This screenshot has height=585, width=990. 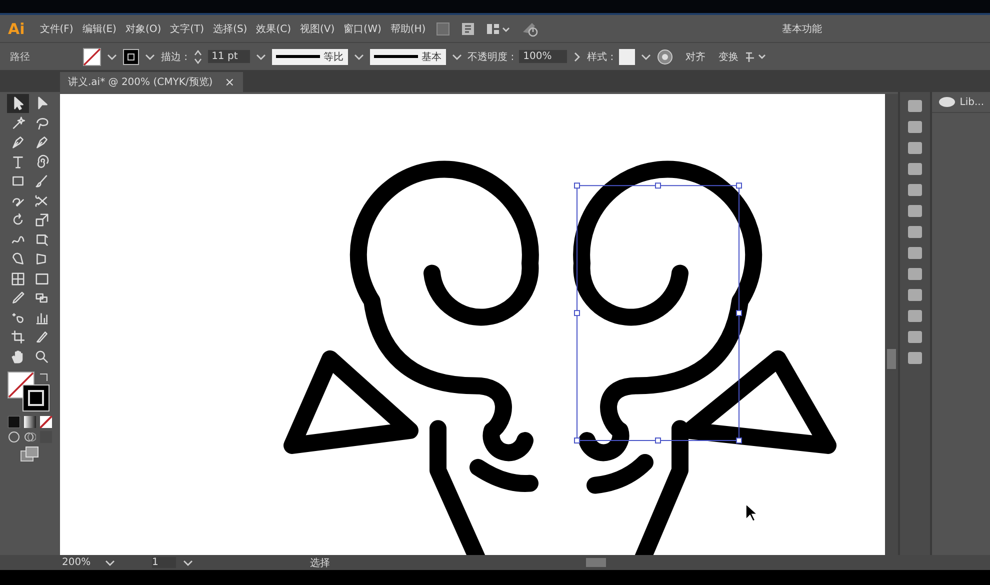 I want to click on brush-tool-icon, so click(x=42, y=181).